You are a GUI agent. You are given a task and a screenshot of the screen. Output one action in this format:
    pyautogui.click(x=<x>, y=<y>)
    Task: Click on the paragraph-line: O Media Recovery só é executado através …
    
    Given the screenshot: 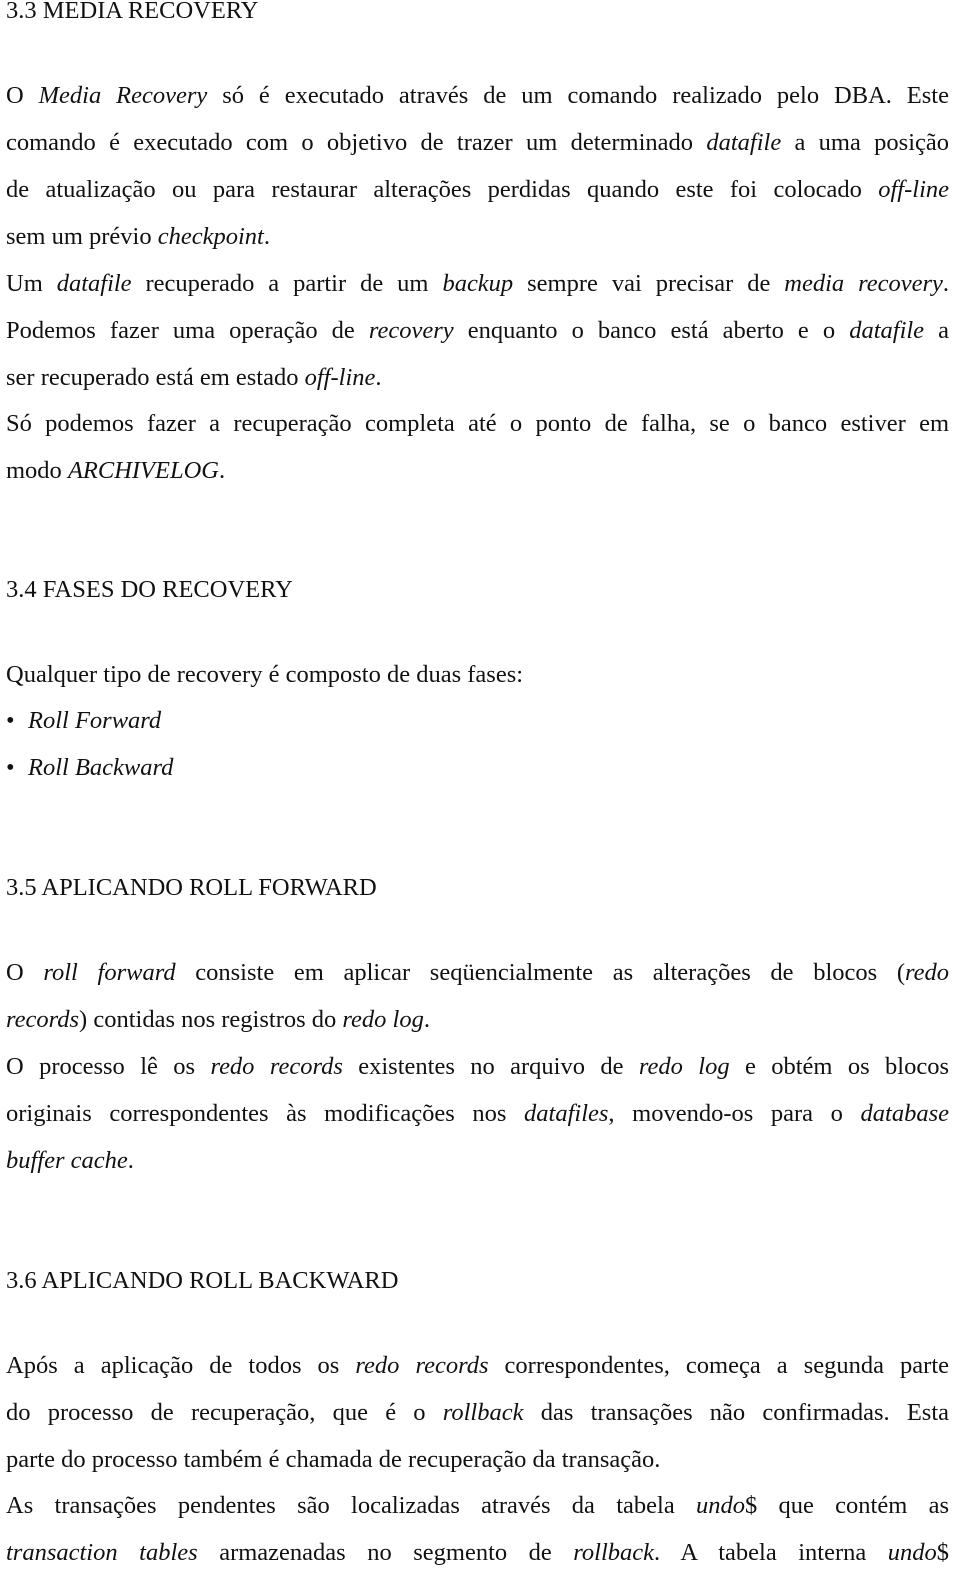 What is the action you would take?
    pyautogui.click(x=477, y=96)
    